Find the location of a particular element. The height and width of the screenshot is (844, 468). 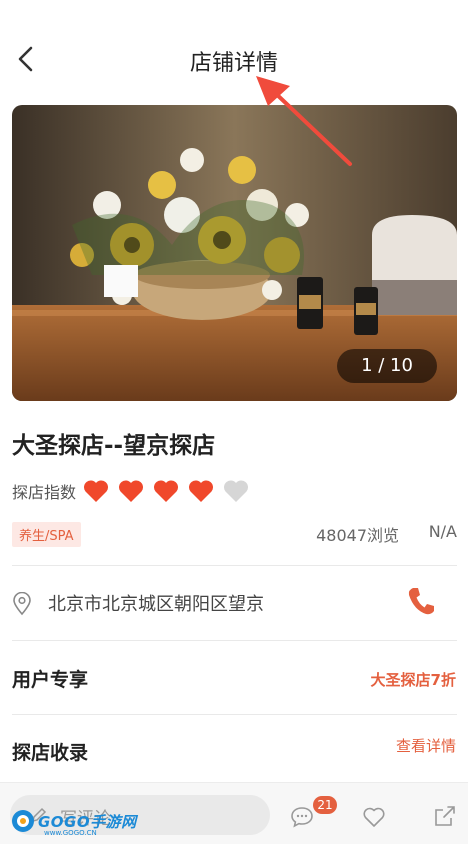

favorite-heart-icon is located at coordinates (374, 817).